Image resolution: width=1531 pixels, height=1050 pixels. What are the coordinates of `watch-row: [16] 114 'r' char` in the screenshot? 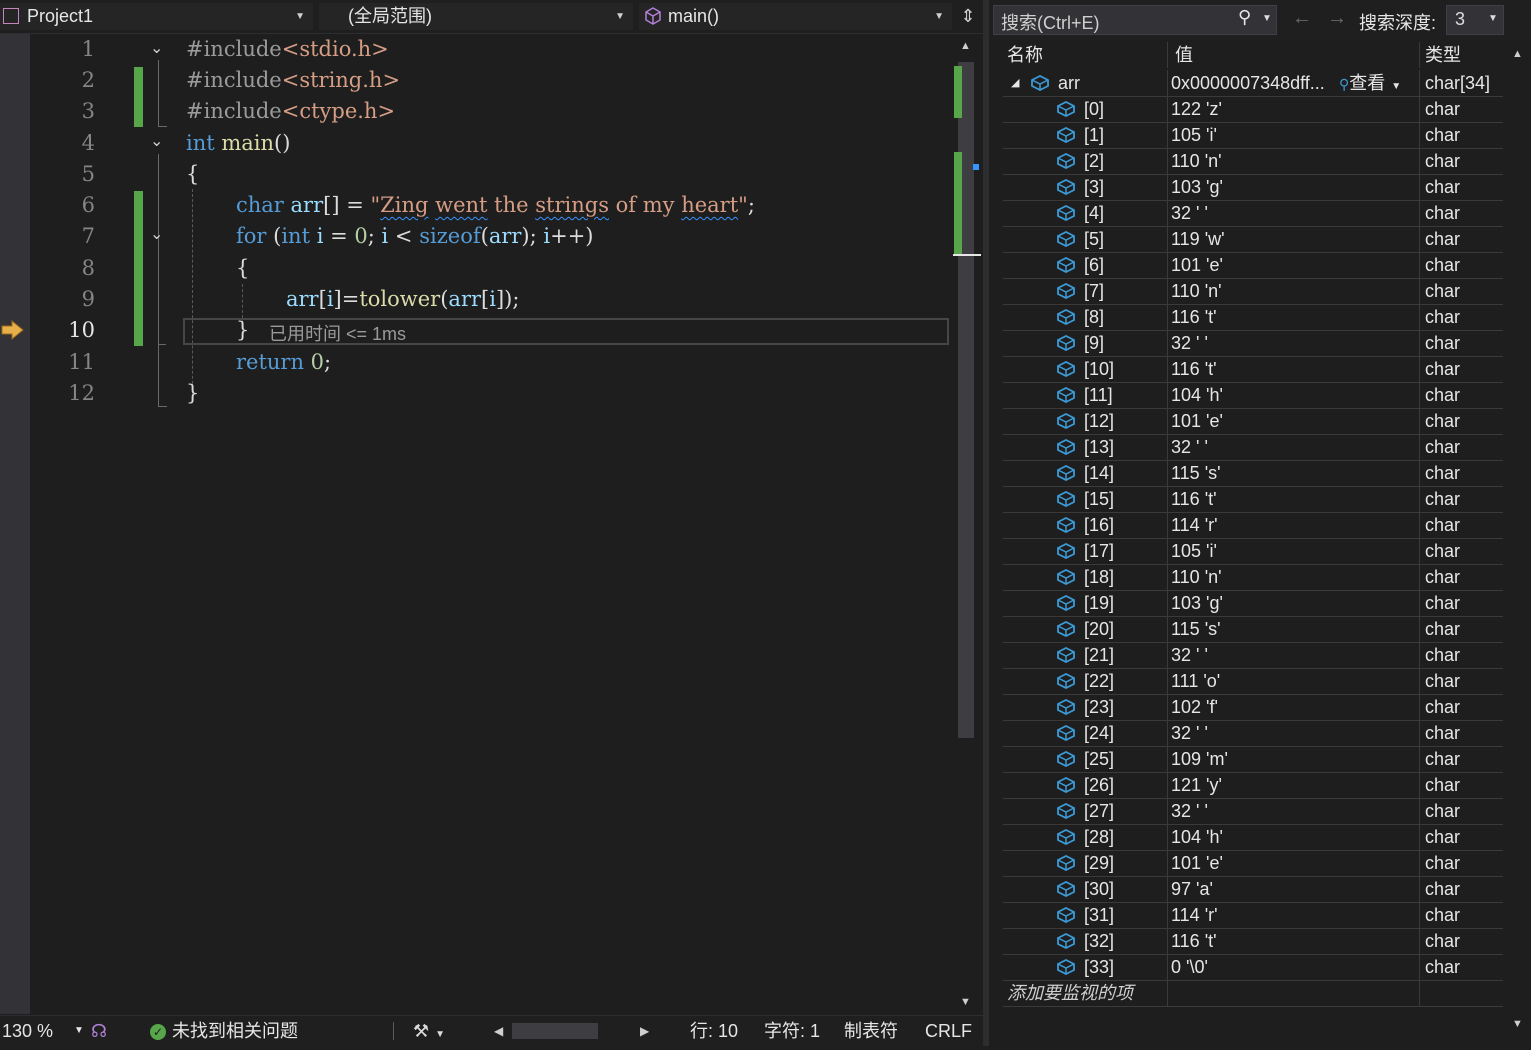 It's located at (1253, 525).